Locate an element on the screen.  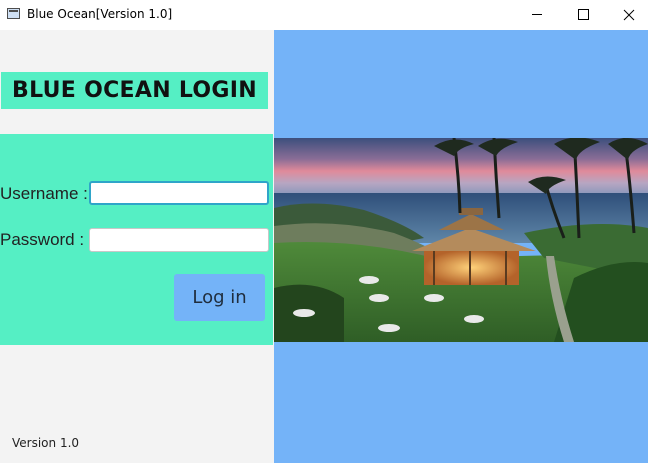
maximize-button is located at coordinates (583, 15).